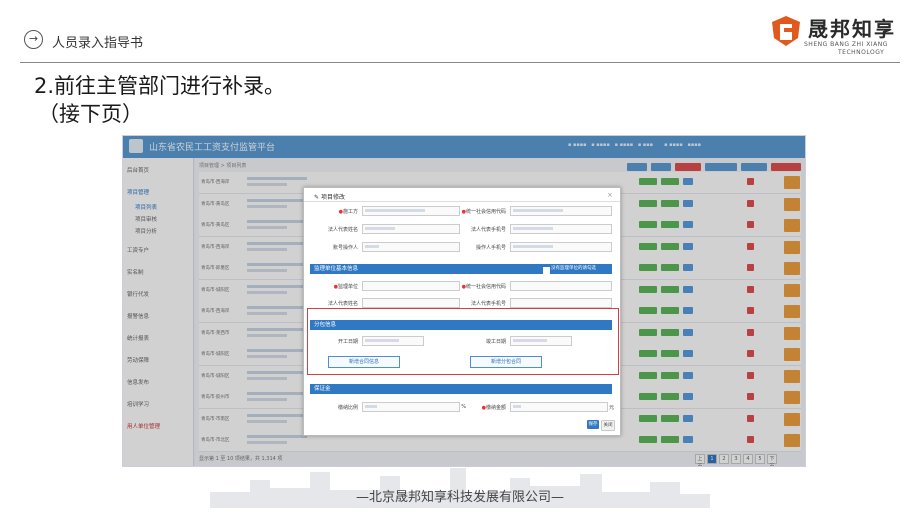  Describe the element at coordinates (90, 114) in the screenshot. I see `step-subheading: （接下页）` at that location.